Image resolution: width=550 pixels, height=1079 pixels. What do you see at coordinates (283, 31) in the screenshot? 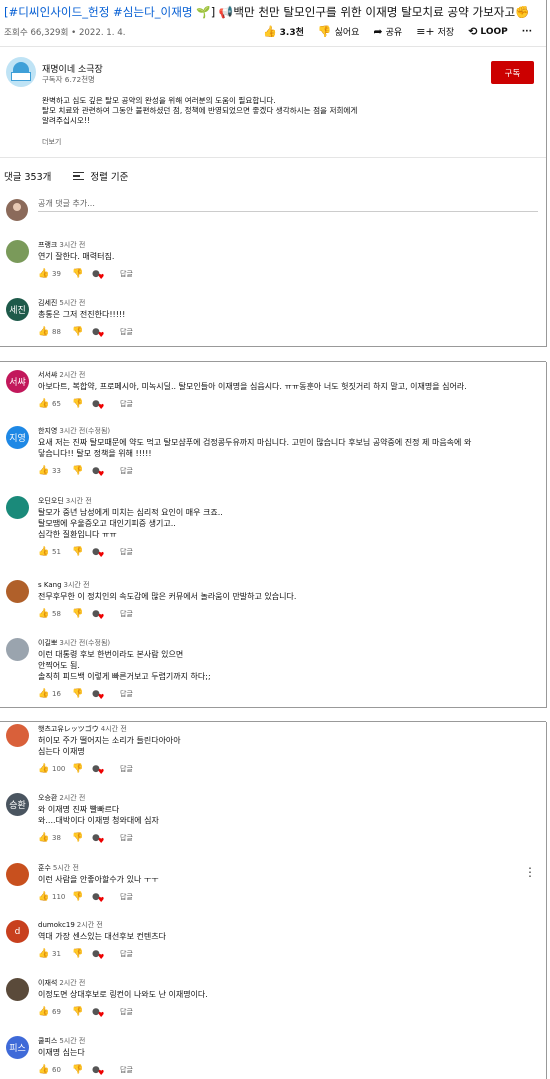
I see `like-button: 👍 3.3천` at bounding box center [283, 31].